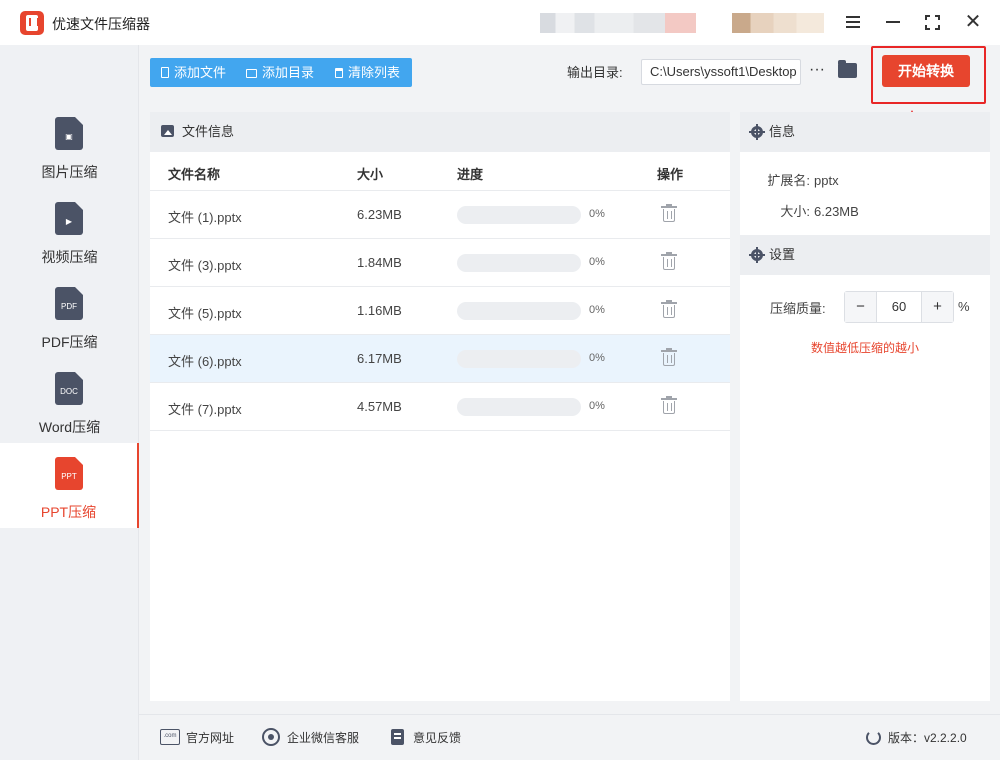 This screenshot has width=1000, height=760. Describe the element at coordinates (339, 73) in the screenshot. I see `trash-icon` at that location.